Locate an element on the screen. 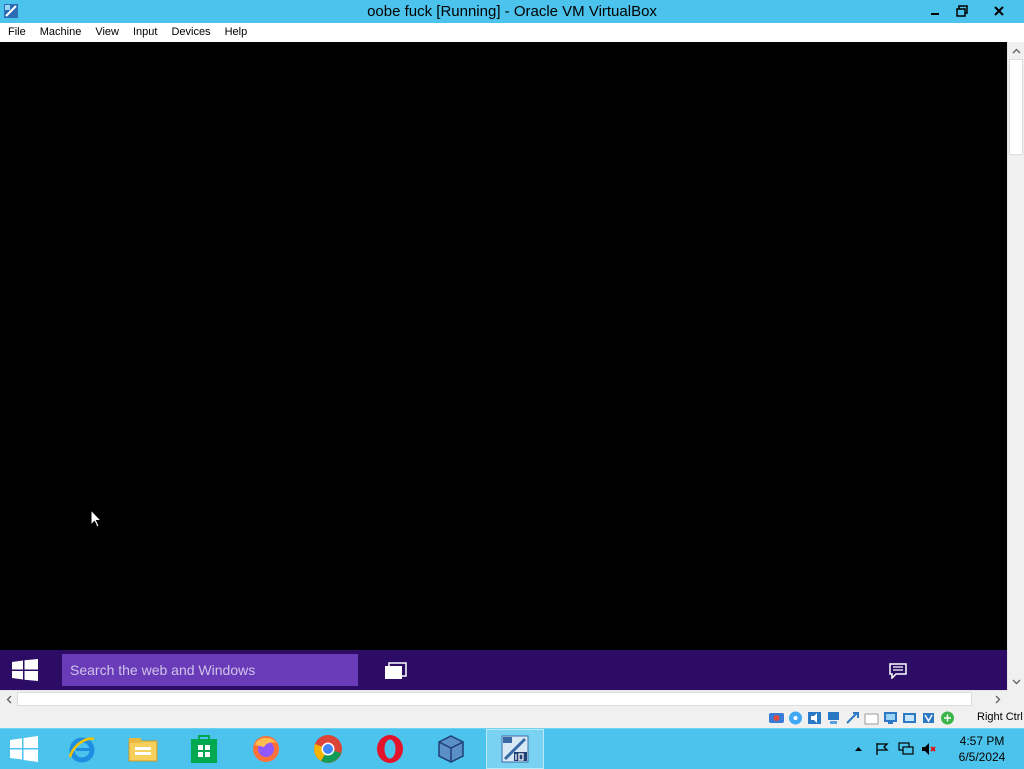 The width and height of the screenshot is (1024, 769). taskbar-internet-explorer is located at coordinates (82, 749).